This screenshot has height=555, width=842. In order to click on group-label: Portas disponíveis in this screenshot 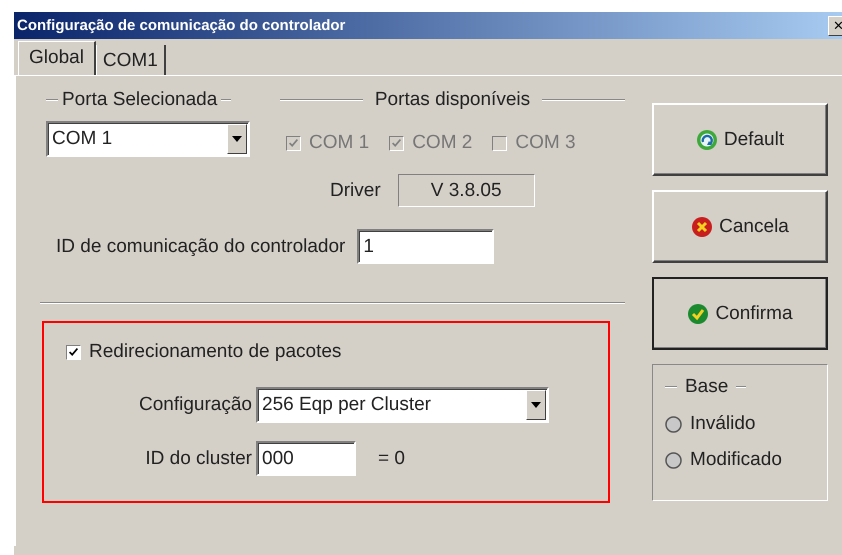, I will do `click(453, 100)`.